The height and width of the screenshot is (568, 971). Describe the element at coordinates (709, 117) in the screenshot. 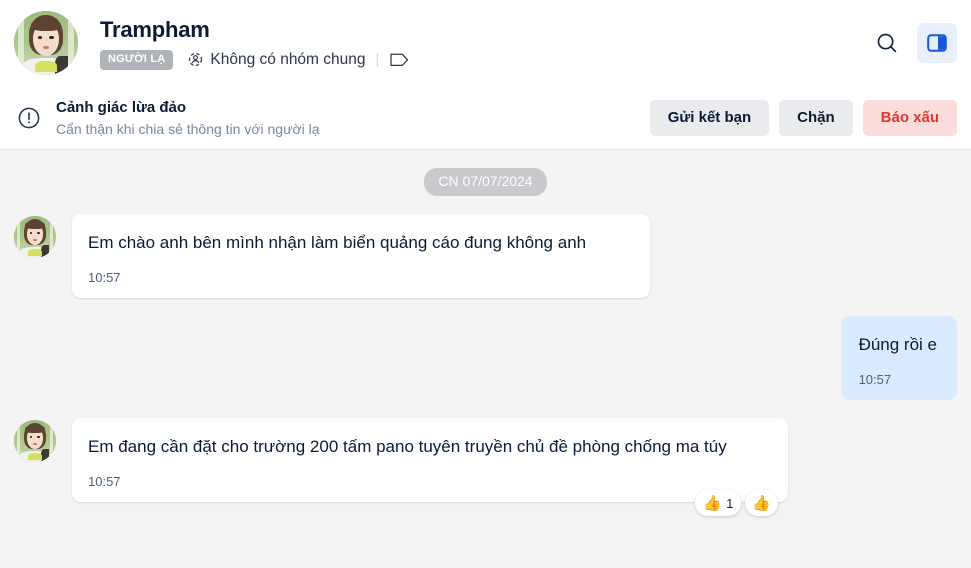

I see `send-friend-request-button: Gửi kết bạn` at that location.